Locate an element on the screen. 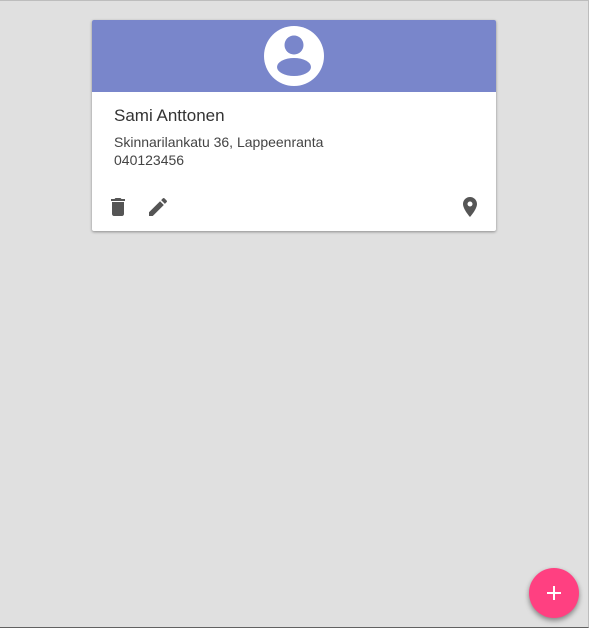  trash-icon is located at coordinates (118, 207).